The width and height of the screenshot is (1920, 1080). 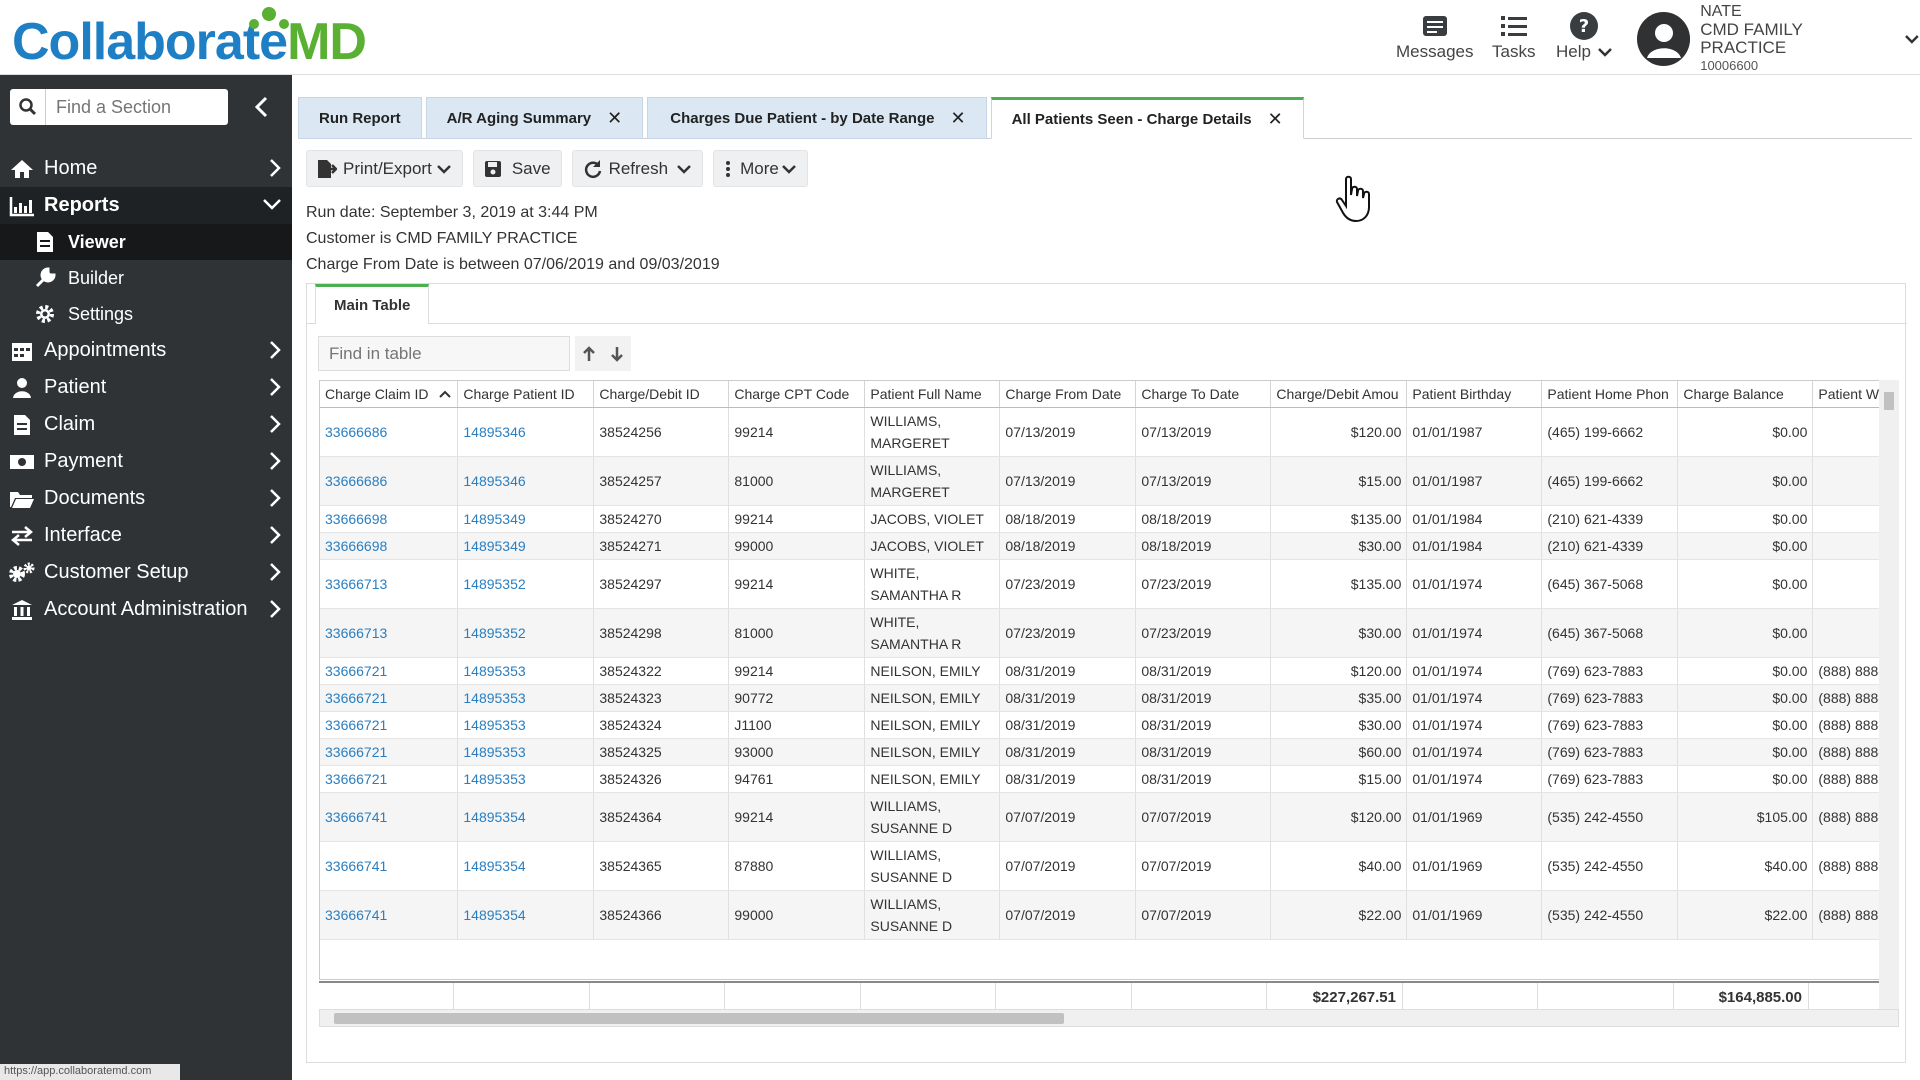 I want to click on section-search-input, so click(x=131, y=107).